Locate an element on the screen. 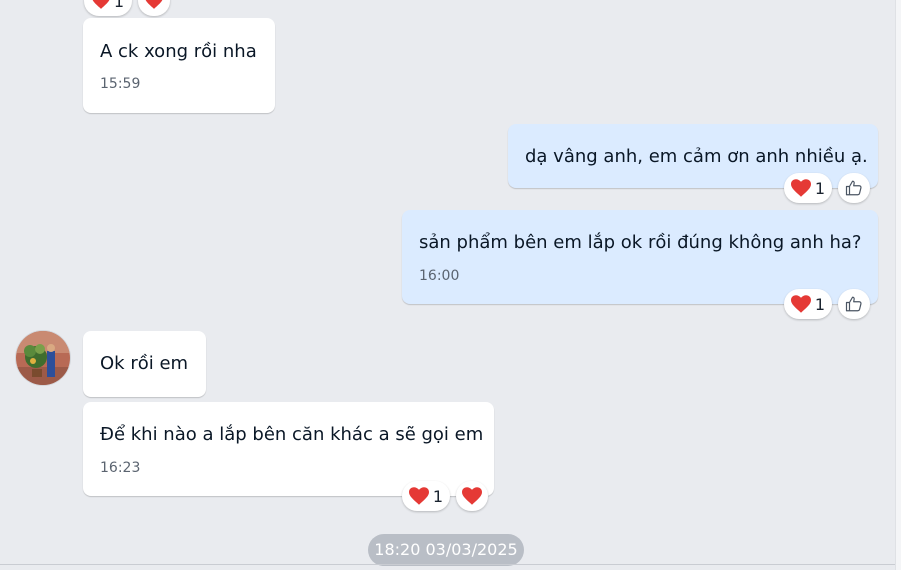 The width and height of the screenshot is (901, 570). message-time: 16:23 is located at coordinates (120, 468).